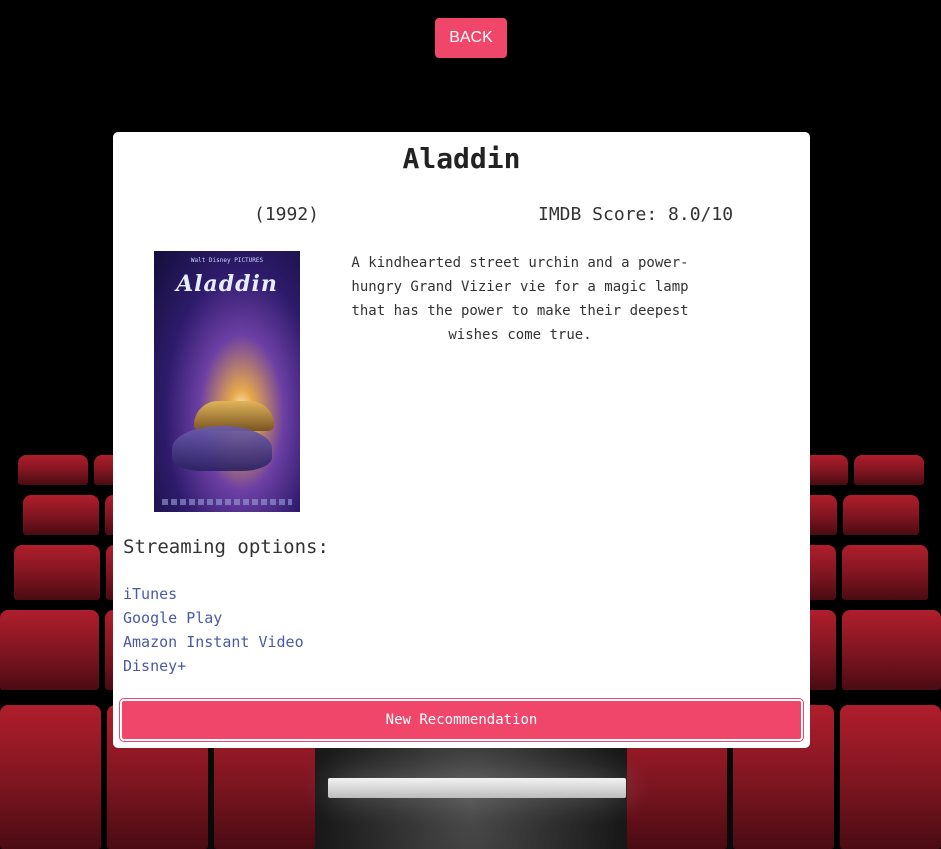 The width and height of the screenshot is (941, 849). What do you see at coordinates (154, 666) in the screenshot?
I see `streaming-link-disney-plus: Disney+` at bounding box center [154, 666].